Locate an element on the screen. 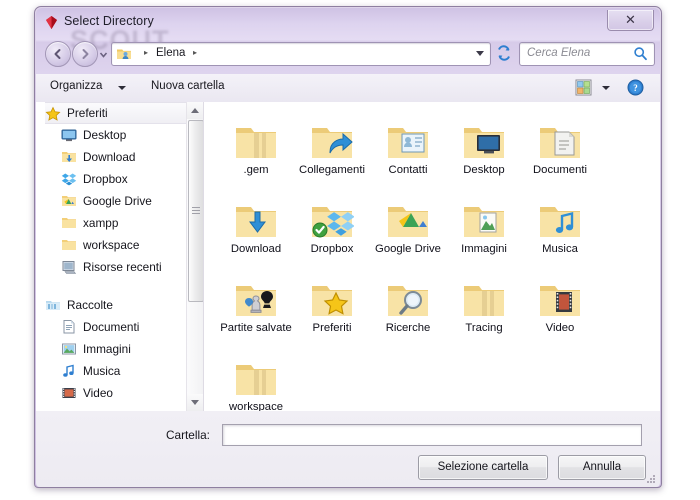 This screenshot has height=500, width=700. file-name: .gem is located at coordinates (256, 170).